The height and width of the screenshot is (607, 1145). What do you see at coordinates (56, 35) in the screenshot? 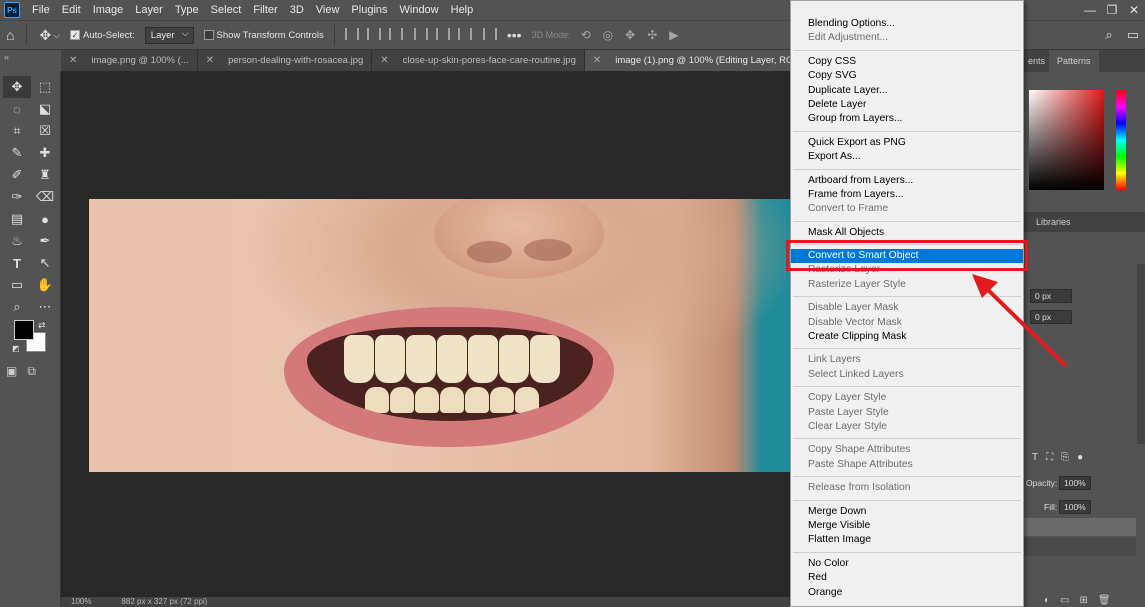
I see `chevron-down-icon: ⌵` at bounding box center [56, 35].